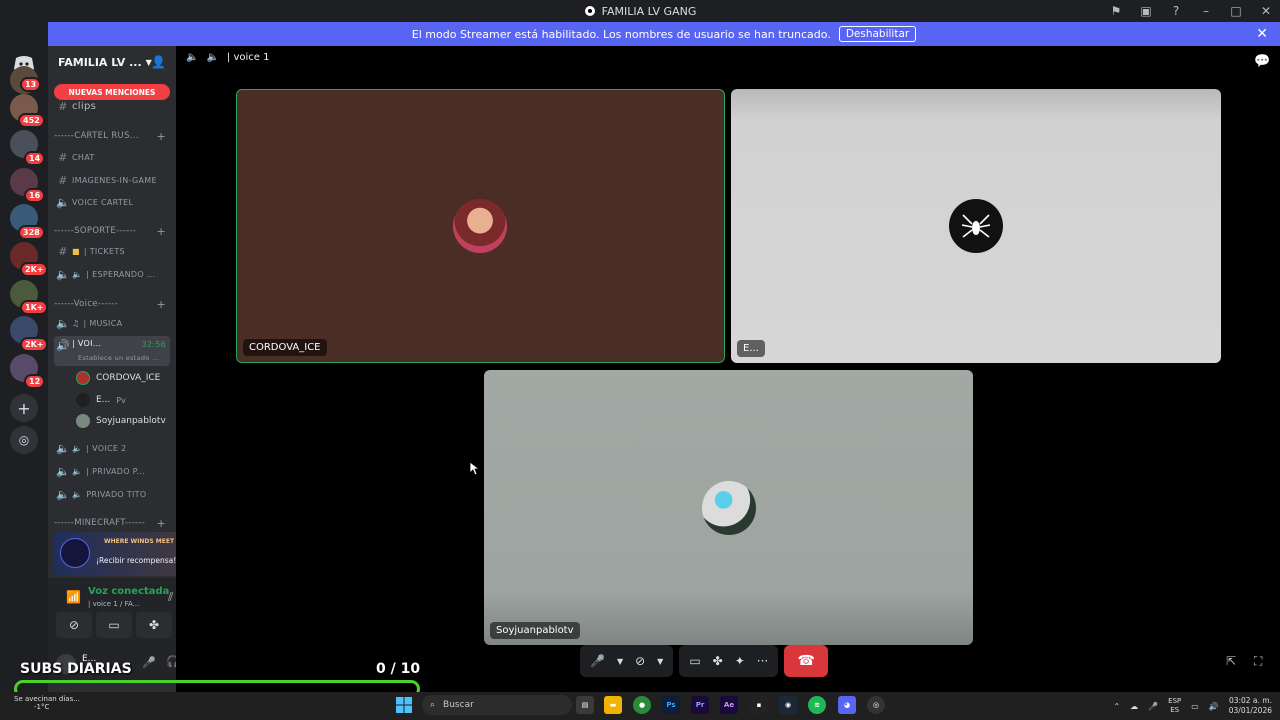 This screenshot has width=1280, height=720. Describe the element at coordinates (24, 440) in the screenshot. I see `explore-icon: ◎` at that location.